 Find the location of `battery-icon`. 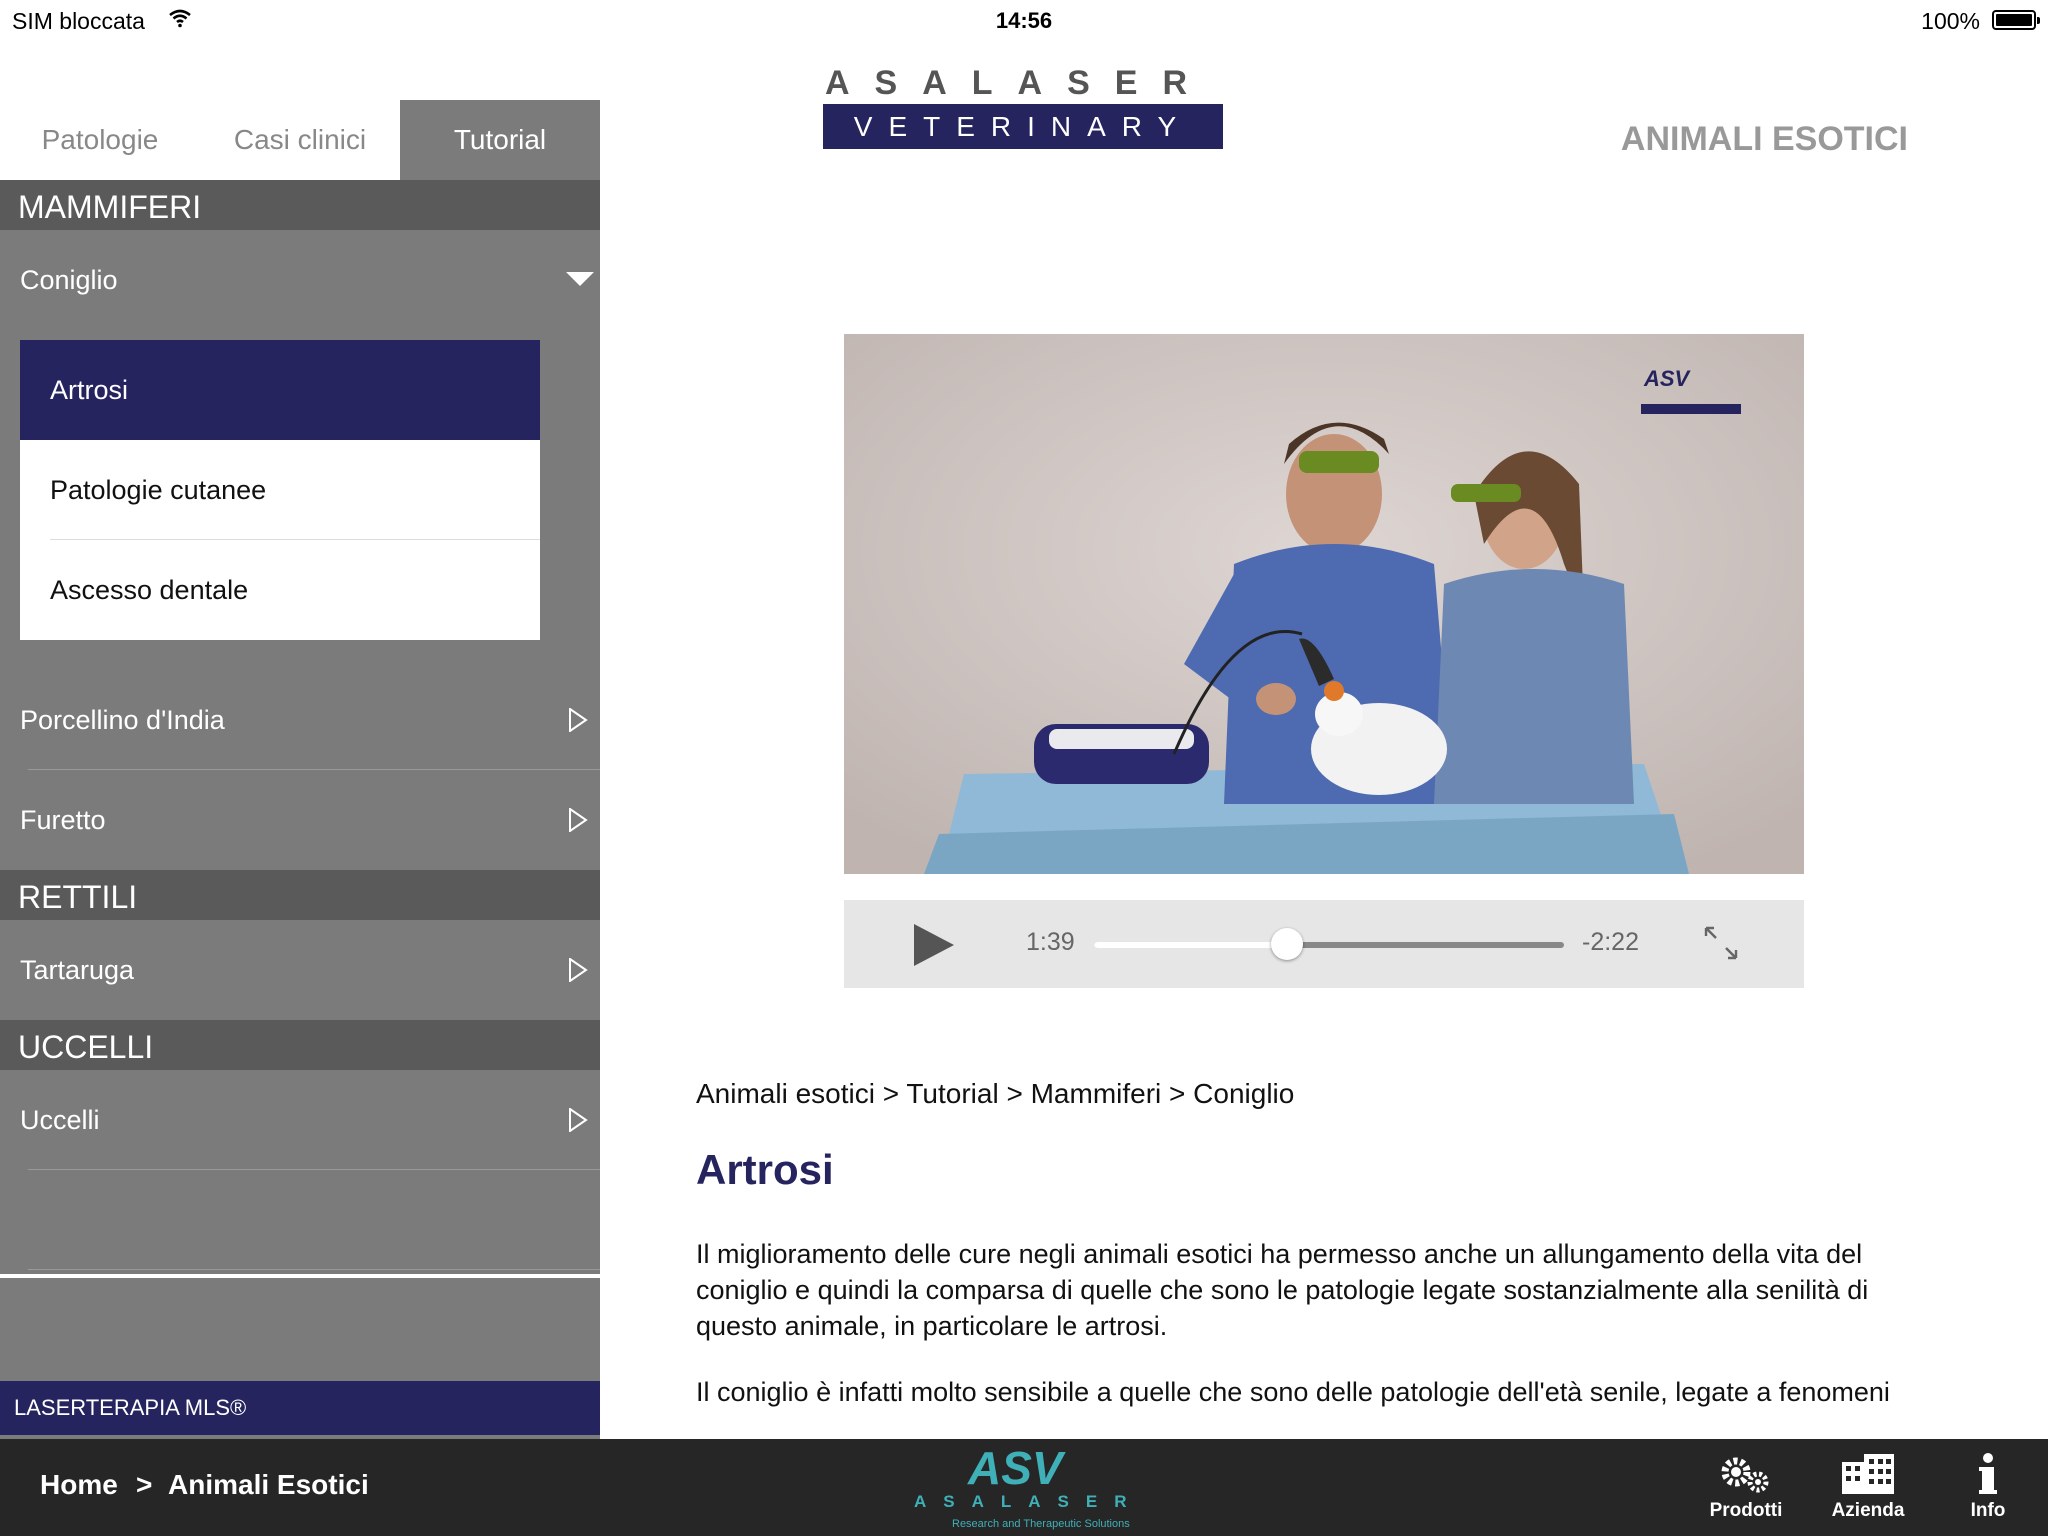

battery-icon is located at coordinates (2016, 20).